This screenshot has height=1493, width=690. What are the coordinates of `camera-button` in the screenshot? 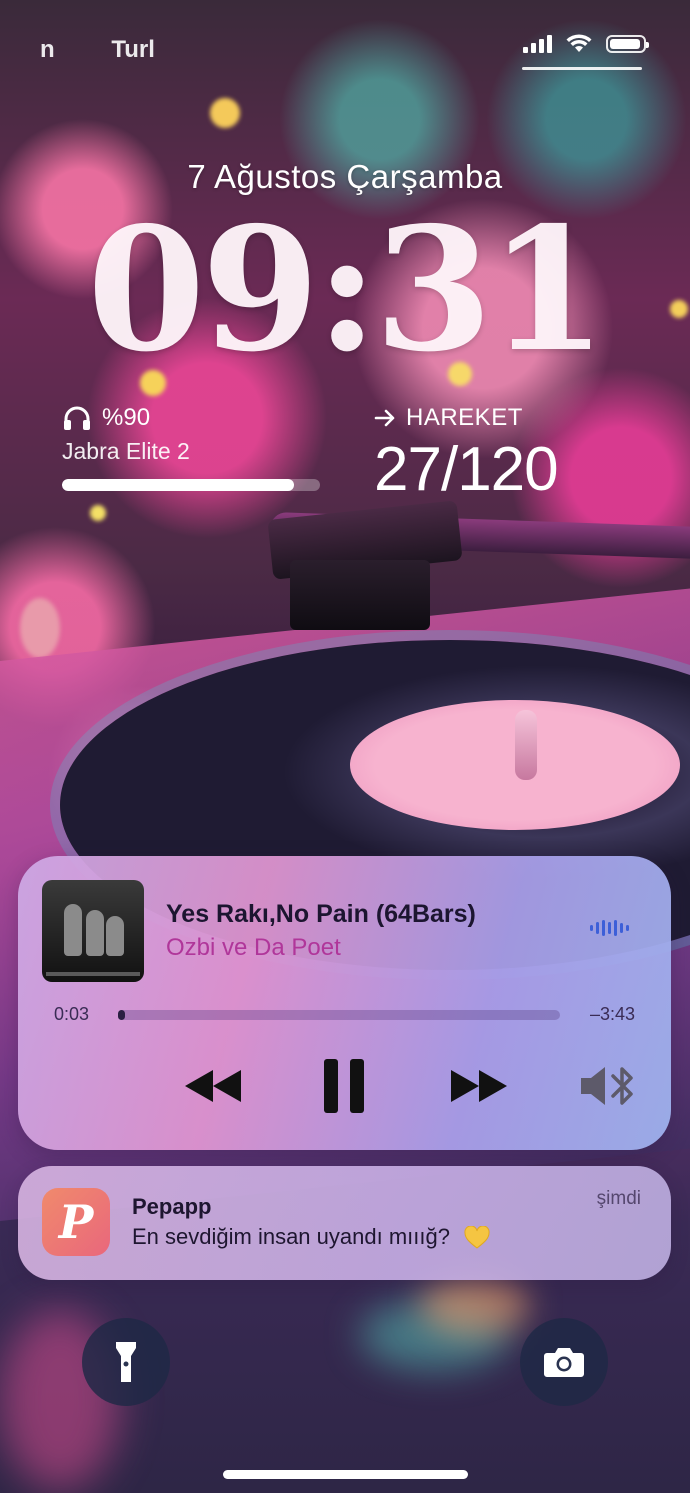 It's located at (564, 1362).